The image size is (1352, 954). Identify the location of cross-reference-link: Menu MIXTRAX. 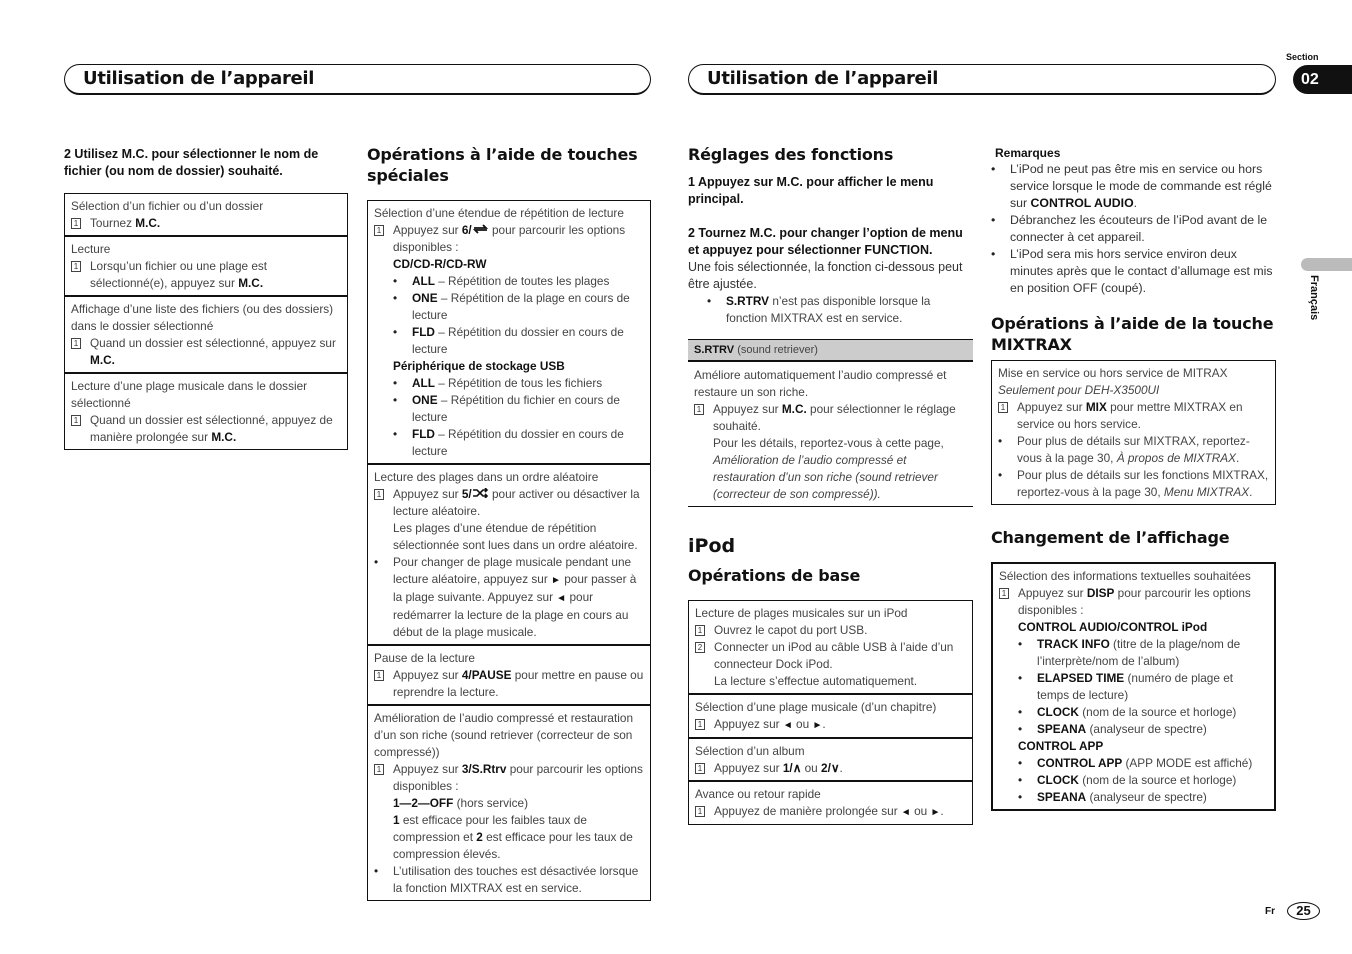
(1206, 492).